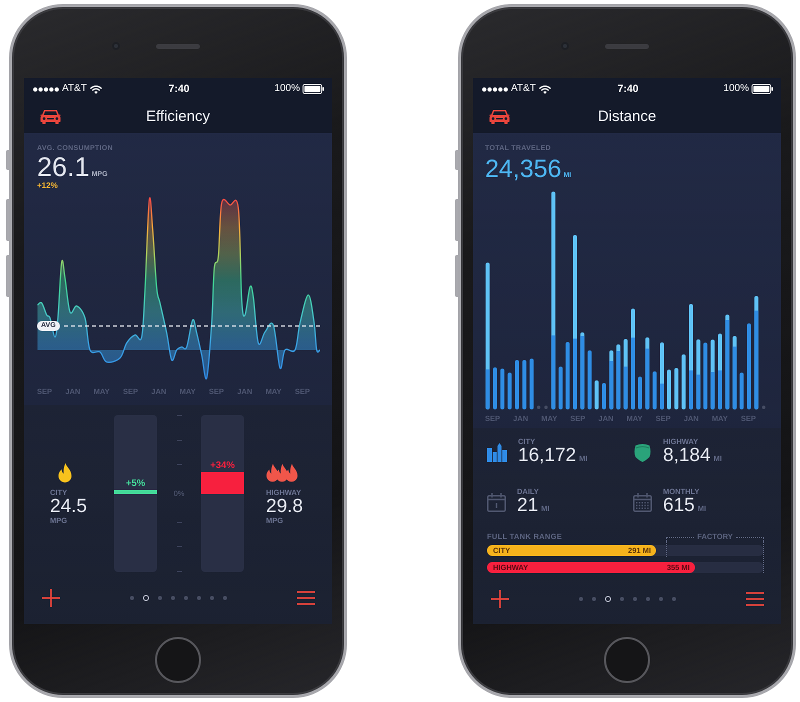 The width and height of the screenshot is (800, 702). Describe the element at coordinates (642, 502) in the screenshot. I see `calendar-grid-icon` at that location.